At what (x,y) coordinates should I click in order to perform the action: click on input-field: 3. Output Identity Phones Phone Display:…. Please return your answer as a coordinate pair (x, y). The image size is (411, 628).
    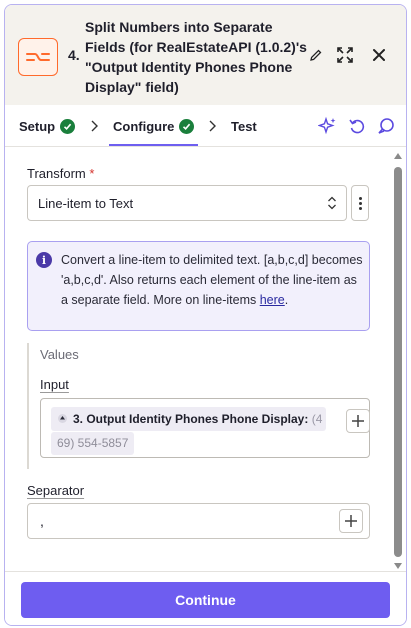
    Looking at the image, I should click on (205, 428).